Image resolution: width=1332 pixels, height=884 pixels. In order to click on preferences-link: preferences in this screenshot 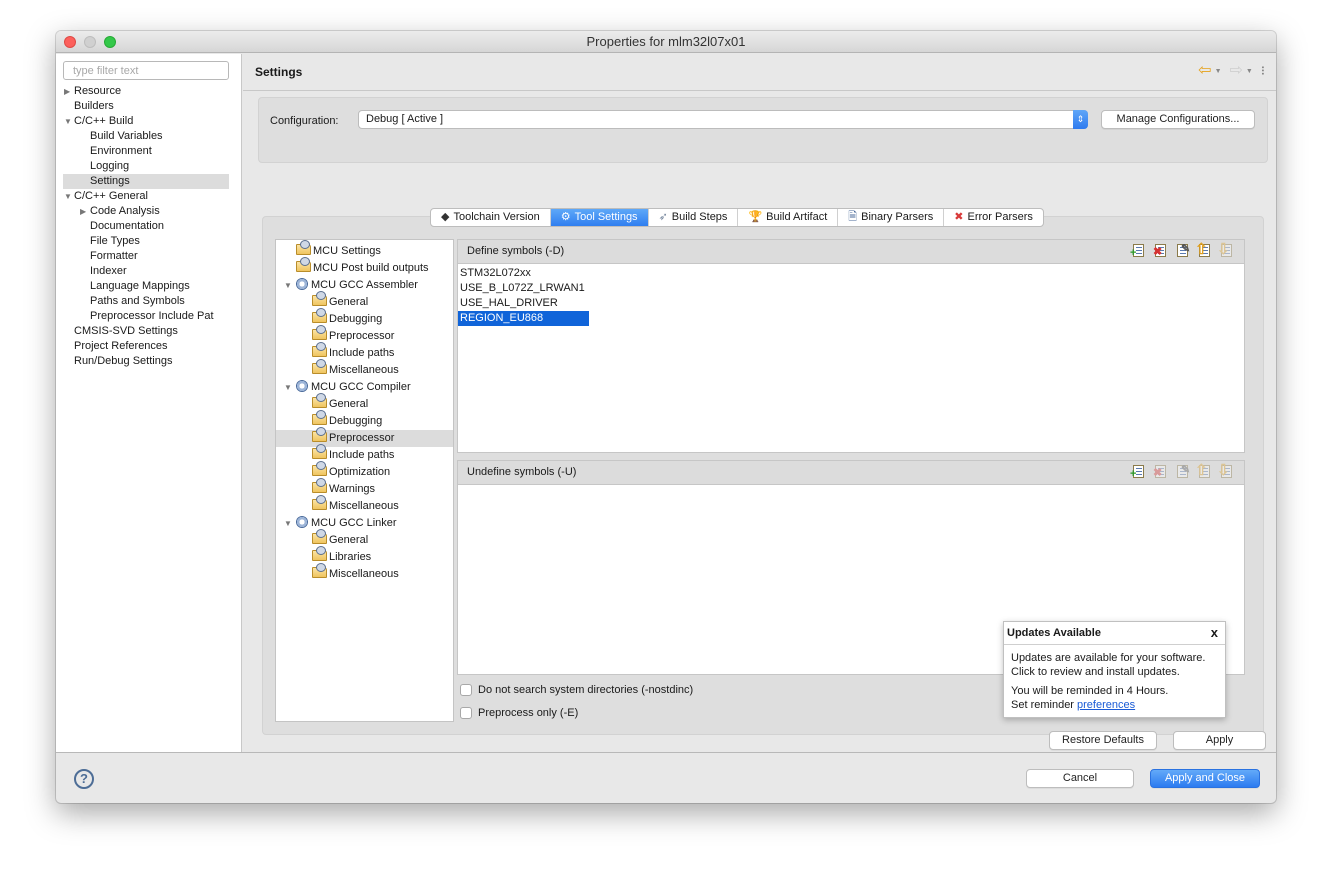, I will do `click(1106, 705)`.